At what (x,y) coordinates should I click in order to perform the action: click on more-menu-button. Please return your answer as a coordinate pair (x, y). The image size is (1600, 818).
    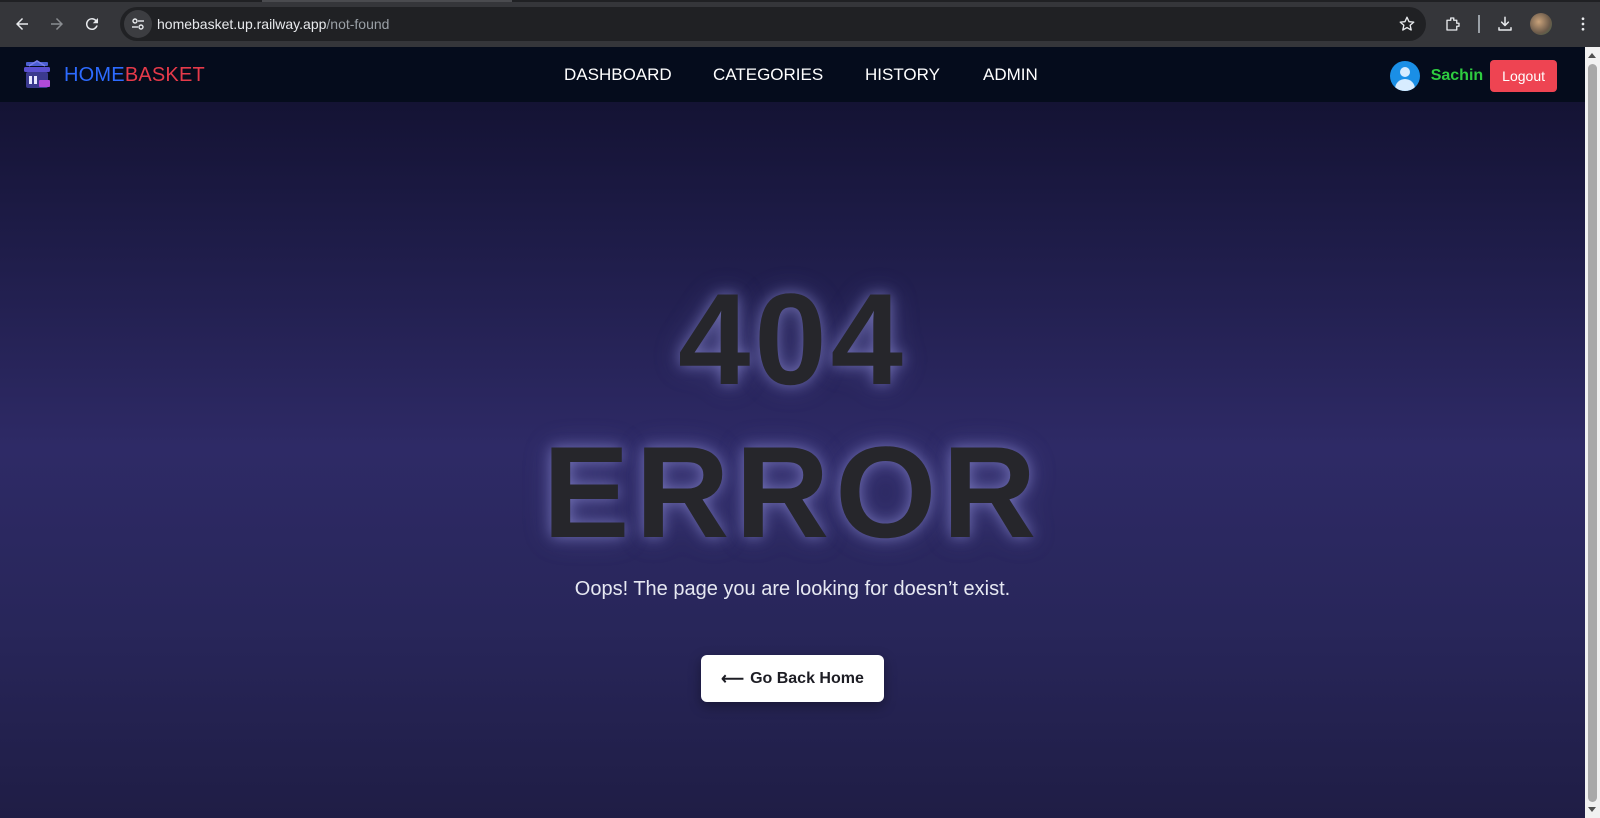
    Looking at the image, I should click on (1583, 24).